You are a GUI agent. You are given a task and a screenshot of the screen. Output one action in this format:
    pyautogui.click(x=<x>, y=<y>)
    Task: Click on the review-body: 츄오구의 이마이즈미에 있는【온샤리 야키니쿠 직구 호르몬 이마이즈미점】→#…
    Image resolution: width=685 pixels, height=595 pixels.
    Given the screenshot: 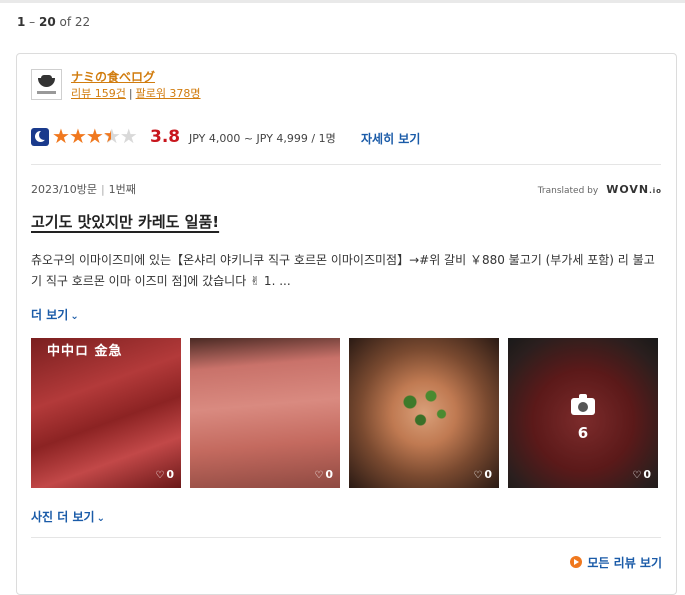 What is the action you would take?
    pyautogui.click(x=343, y=270)
    